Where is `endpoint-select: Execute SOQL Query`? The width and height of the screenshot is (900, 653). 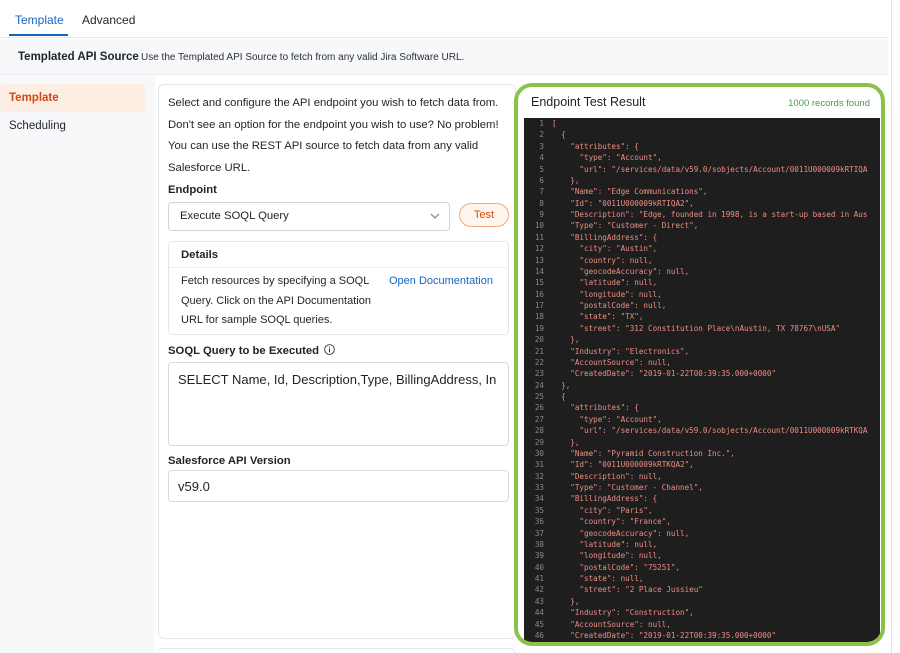 endpoint-select: Execute SOQL Query is located at coordinates (309, 216).